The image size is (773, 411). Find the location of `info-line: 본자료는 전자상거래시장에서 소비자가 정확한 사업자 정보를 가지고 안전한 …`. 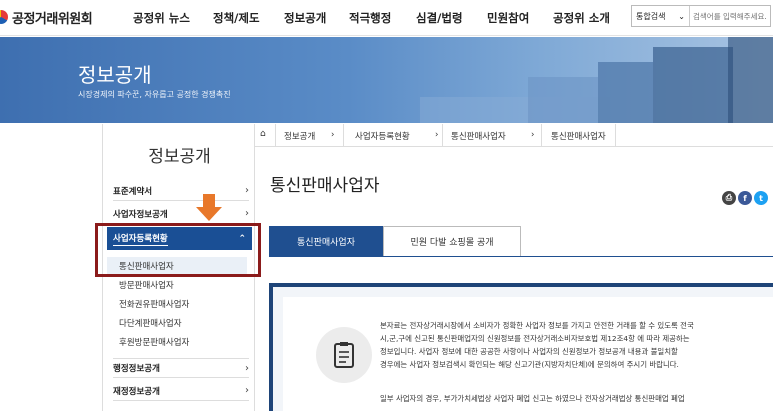

info-line: 본자료는 전자상거래시장에서 소비자가 정확한 사업자 정보를 가지고 안전한 … is located at coordinates (537, 325).